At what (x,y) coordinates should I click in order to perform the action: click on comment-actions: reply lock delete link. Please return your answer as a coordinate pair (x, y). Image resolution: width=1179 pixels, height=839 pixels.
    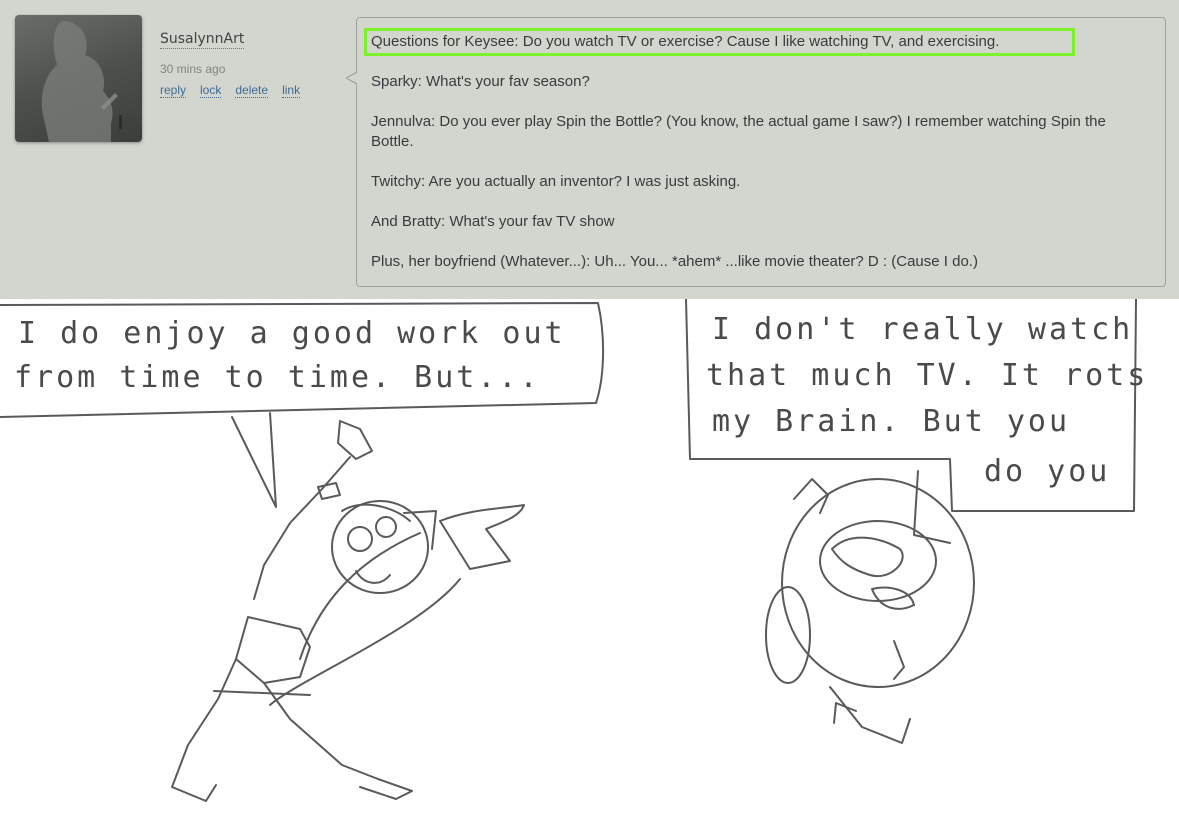
    Looking at the image, I should click on (230, 90).